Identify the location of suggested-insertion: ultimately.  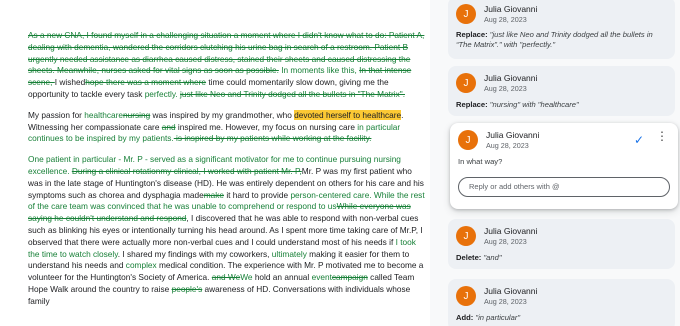
(289, 253).